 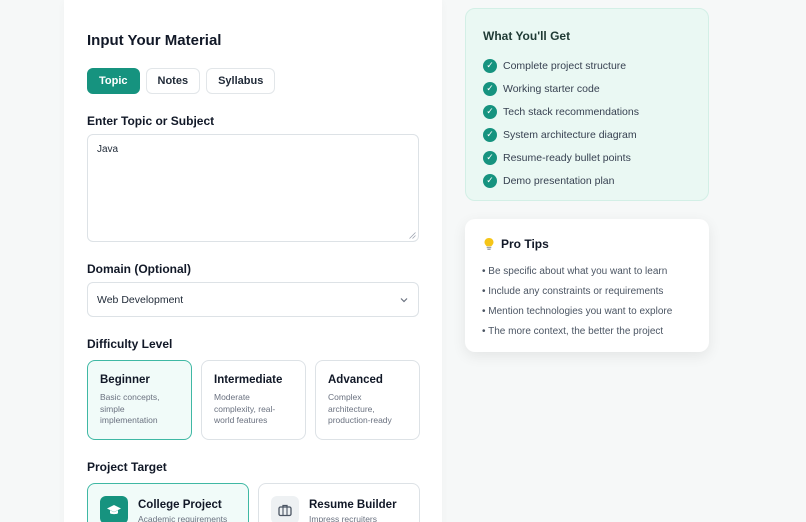 What do you see at coordinates (113, 81) in the screenshot?
I see `tab-topic: Topic` at bounding box center [113, 81].